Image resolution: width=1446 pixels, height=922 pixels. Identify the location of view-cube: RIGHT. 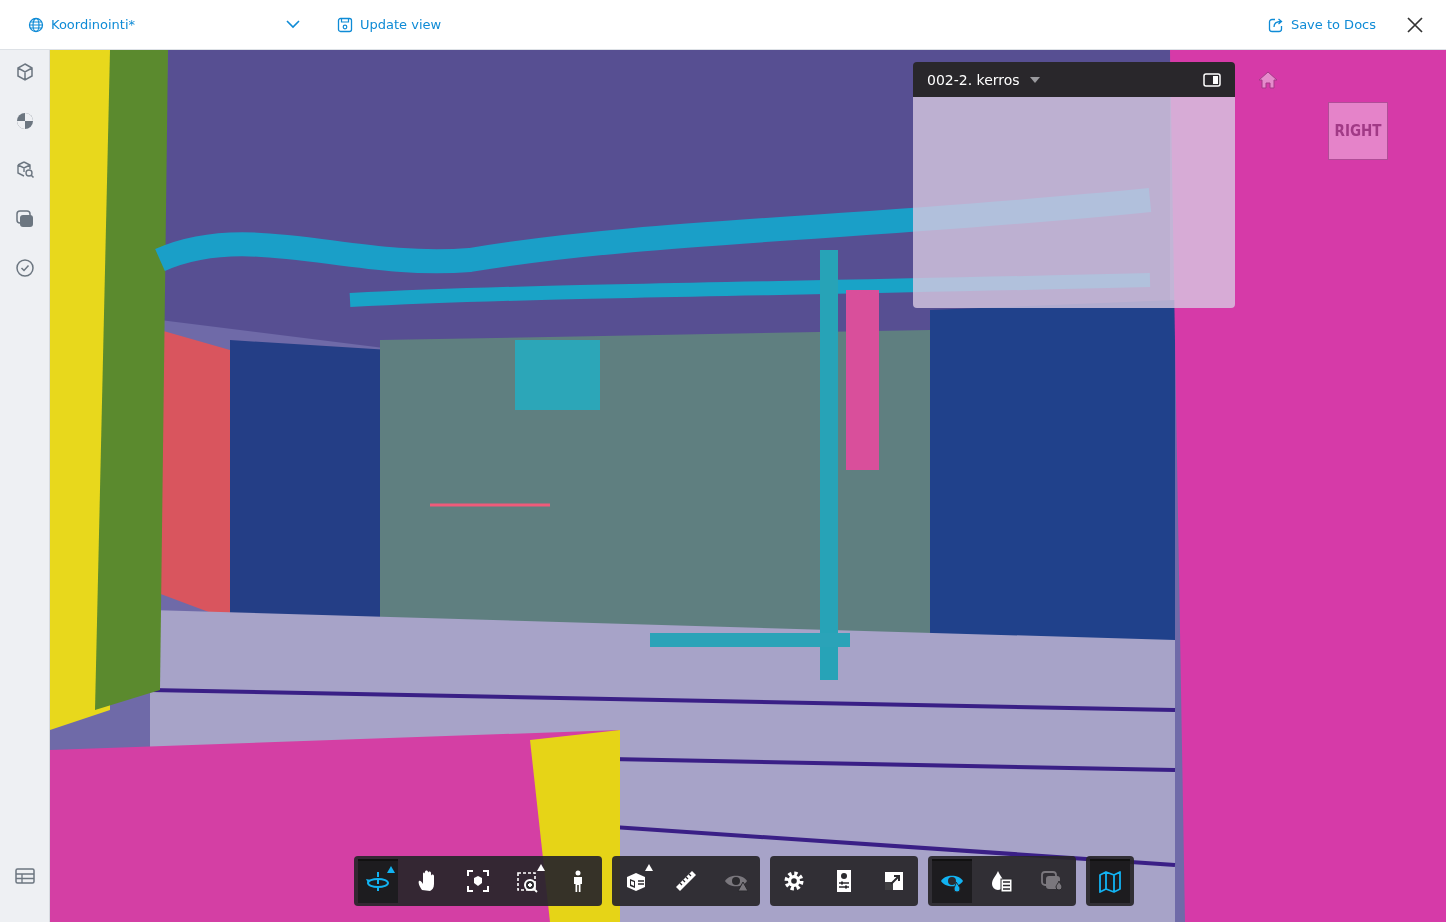
(1358, 131).